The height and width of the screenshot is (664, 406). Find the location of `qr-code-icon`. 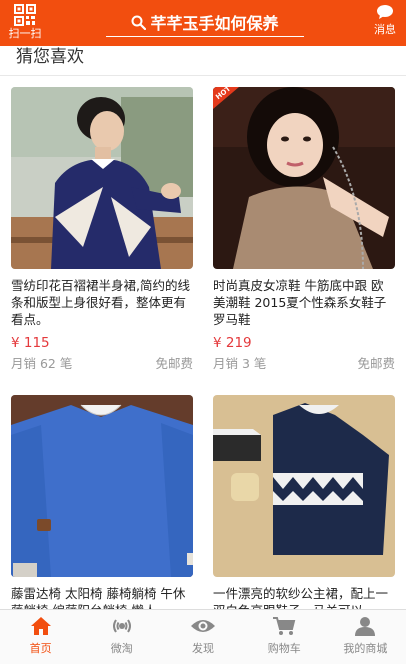

qr-code-icon is located at coordinates (25, 15).